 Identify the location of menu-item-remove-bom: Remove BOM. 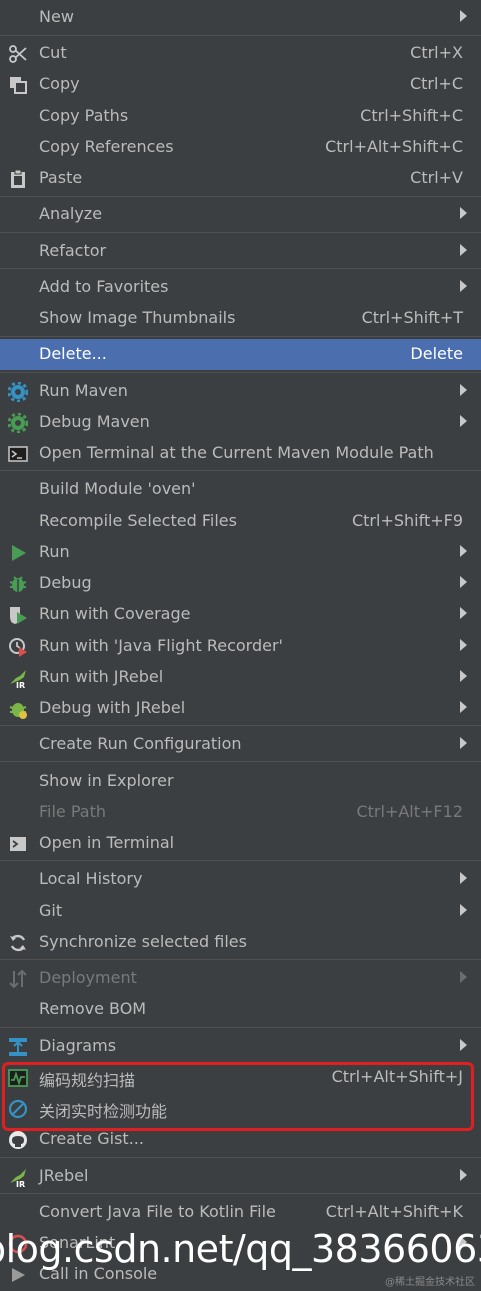
(240, 1009).